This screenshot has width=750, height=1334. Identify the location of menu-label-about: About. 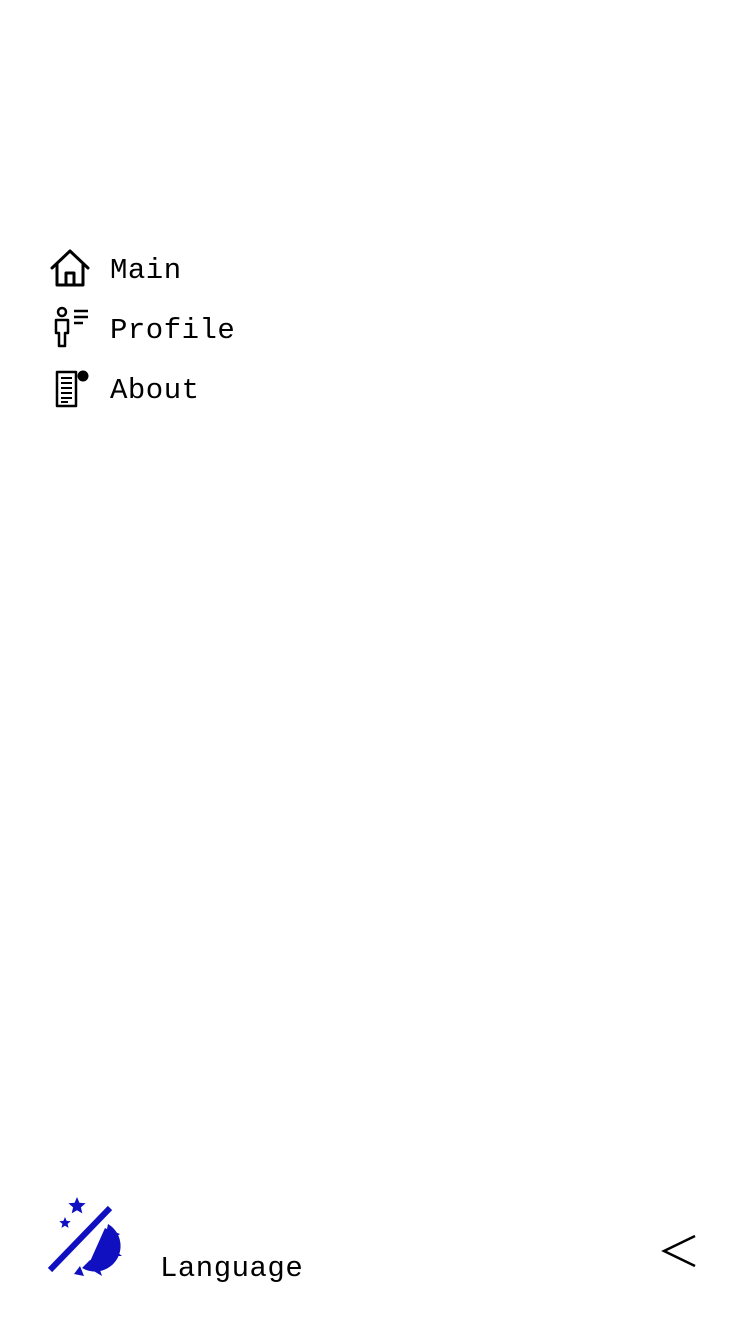
(155, 390).